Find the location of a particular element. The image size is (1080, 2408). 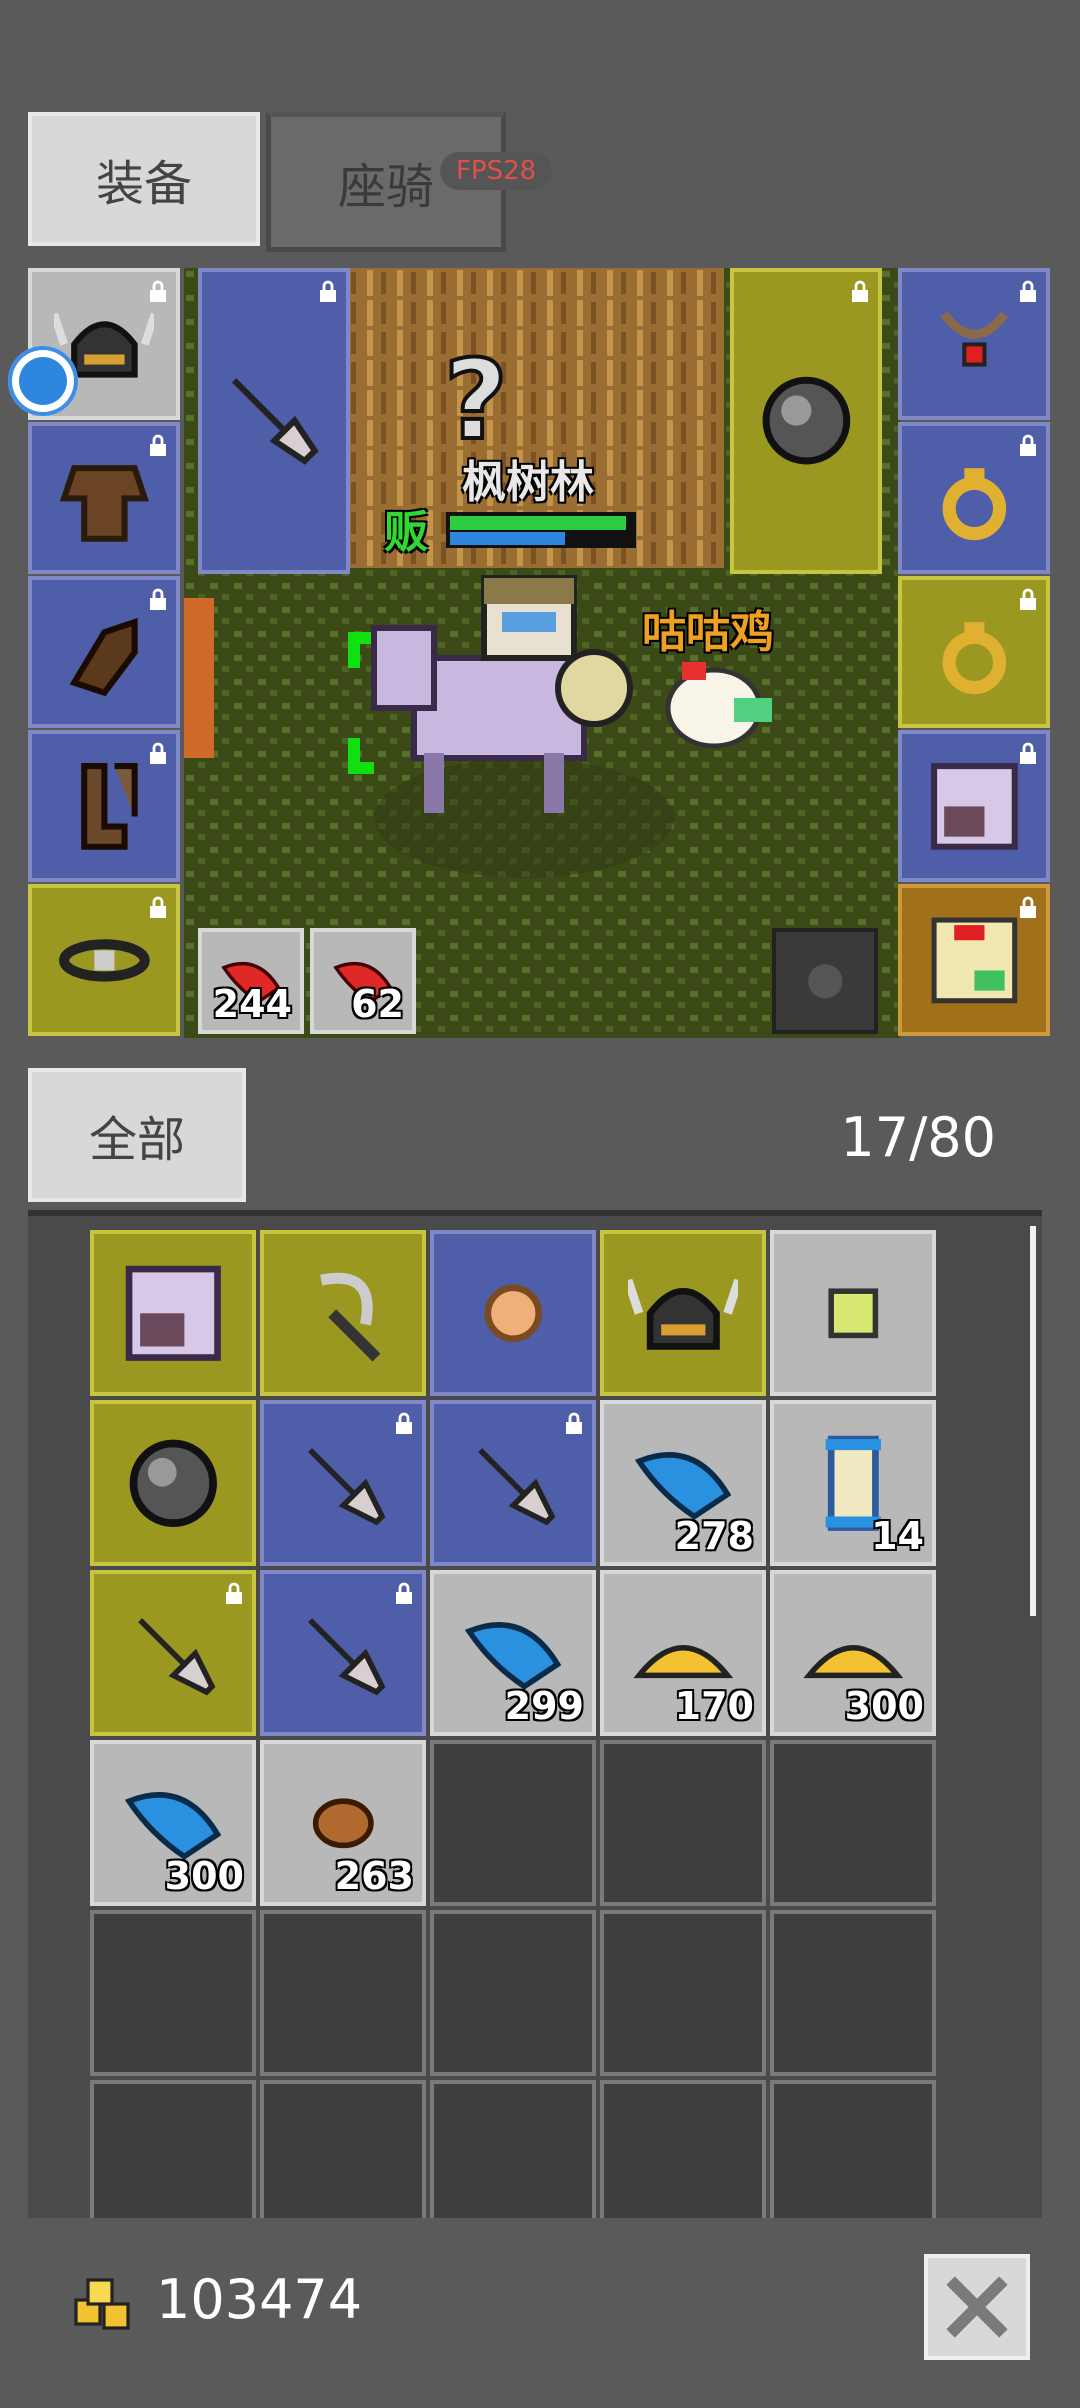

location-name: 枫树林 is located at coordinates (528, 482).